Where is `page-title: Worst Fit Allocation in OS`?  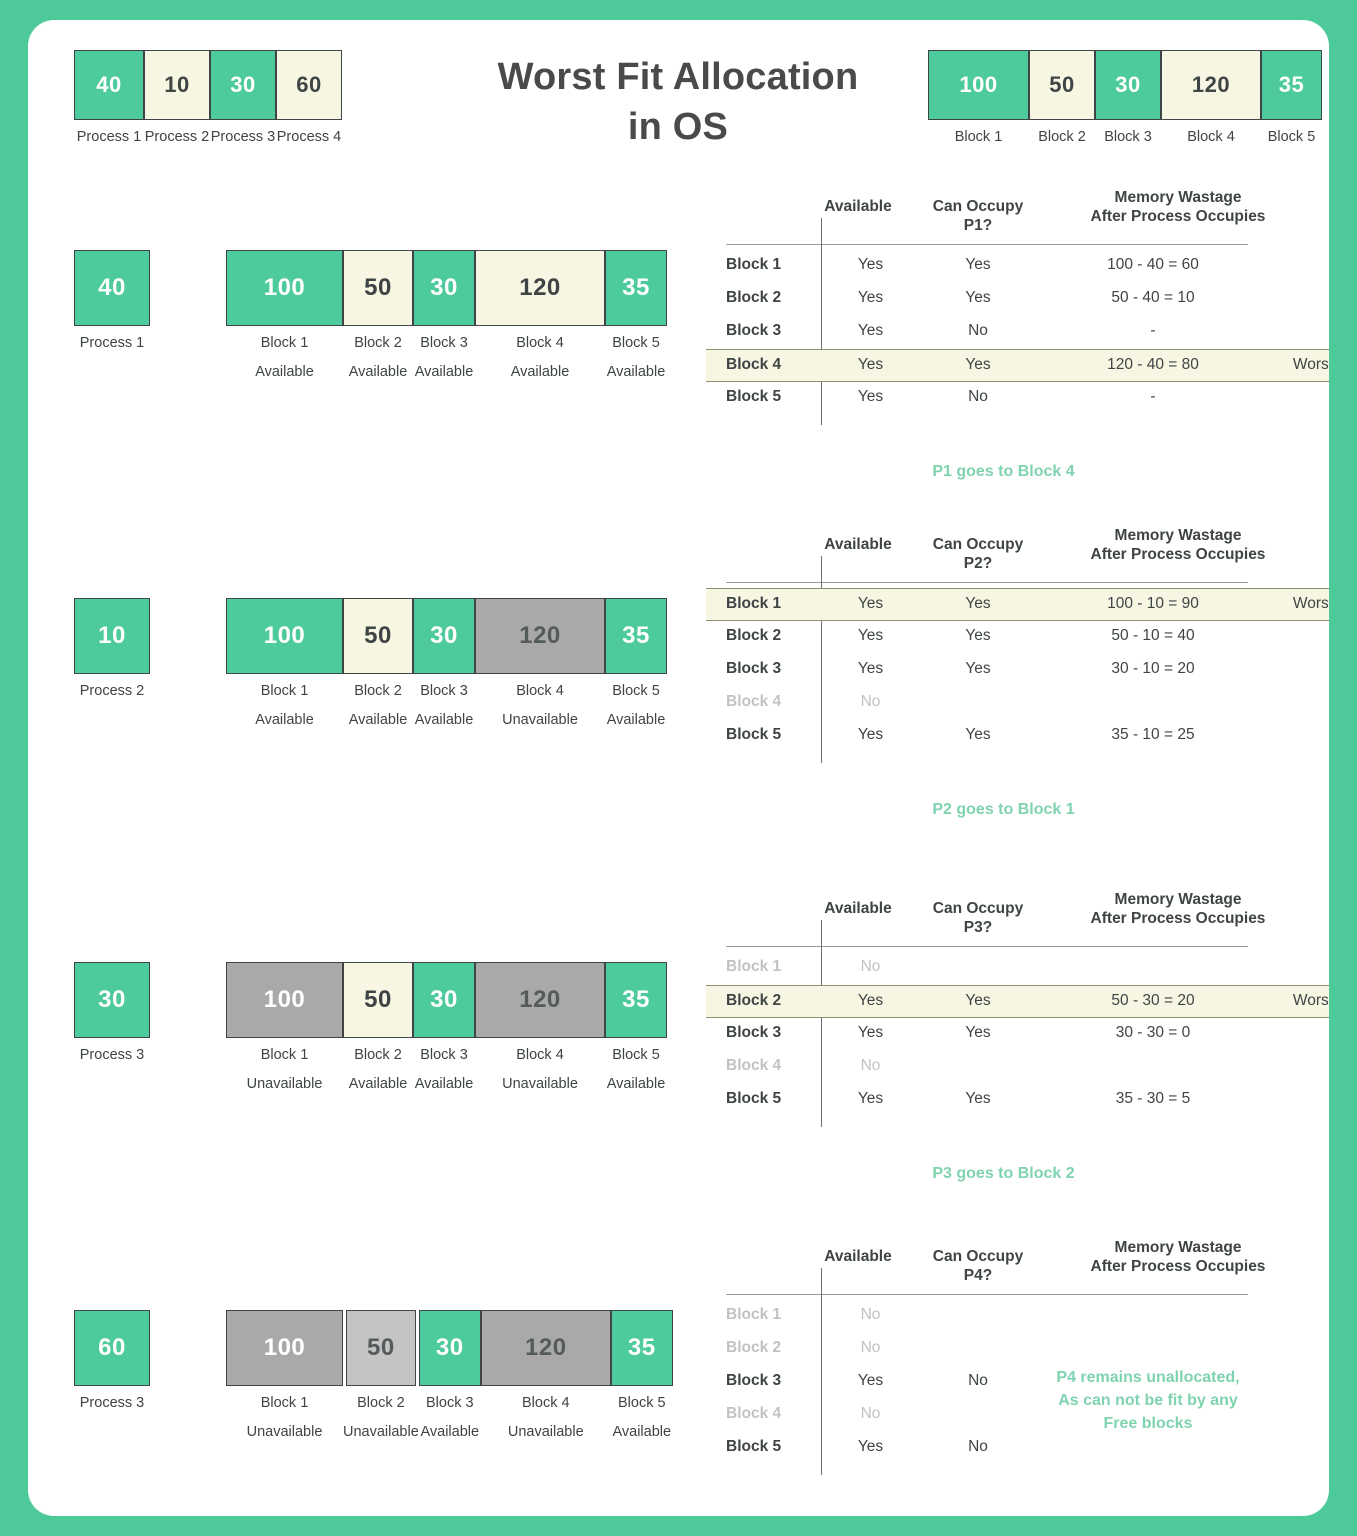
page-title: Worst Fit Allocation in OS is located at coordinates (678, 102).